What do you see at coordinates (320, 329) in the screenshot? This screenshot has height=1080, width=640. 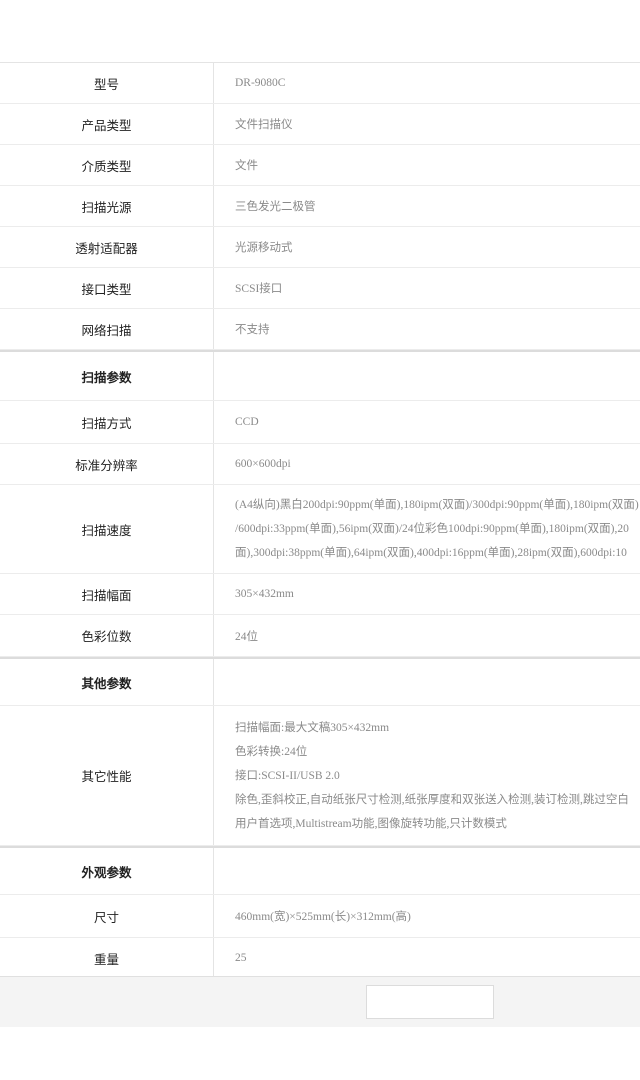 I see `spec-row-network-scan: 网络扫描 不支持` at bounding box center [320, 329].